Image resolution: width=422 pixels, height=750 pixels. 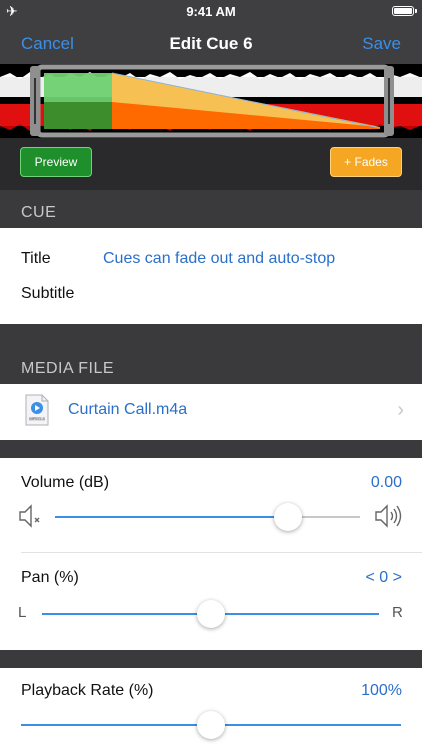 What do you see at coordinates (211, 709) in the screenshot?
I see `playback-rate-card: Playback Rate (%) 100%` at bounding box center [211, 709].